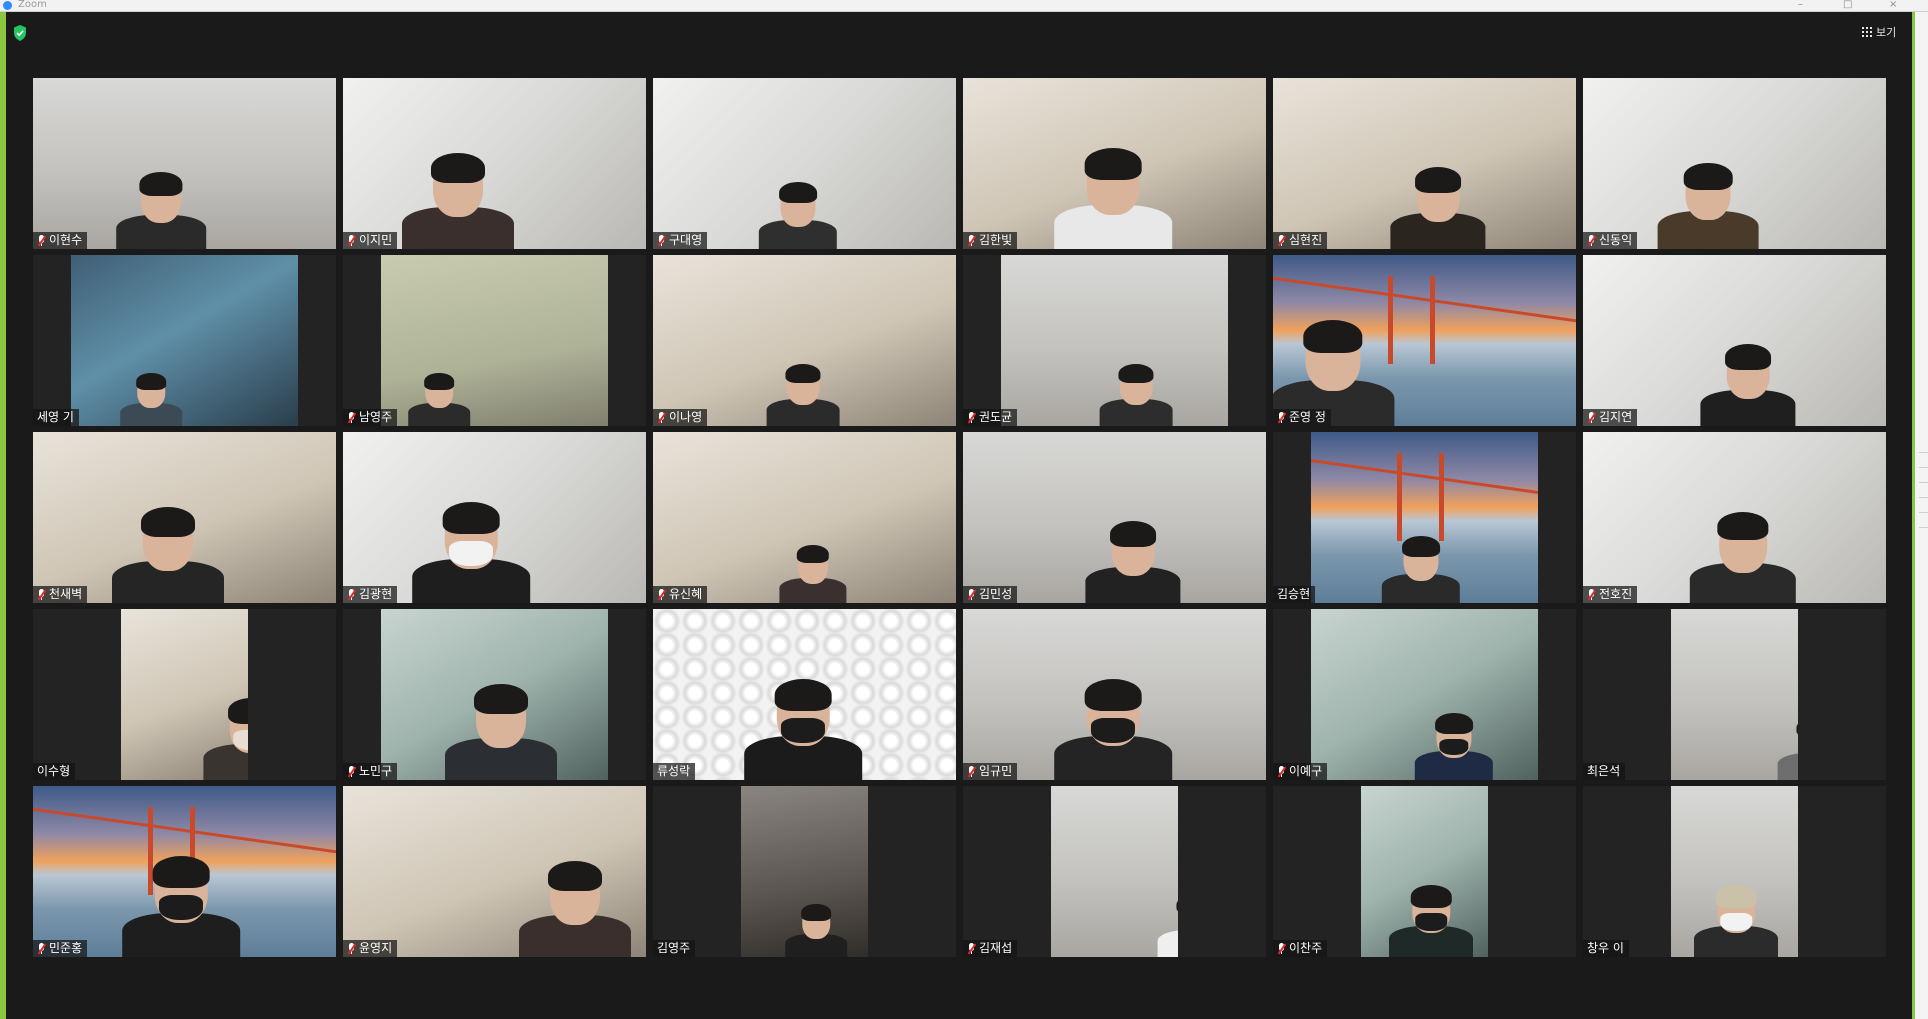 The image size is (1928, 1019). I want to click on participant-name-tag: 김재섭, so click(990, 948).